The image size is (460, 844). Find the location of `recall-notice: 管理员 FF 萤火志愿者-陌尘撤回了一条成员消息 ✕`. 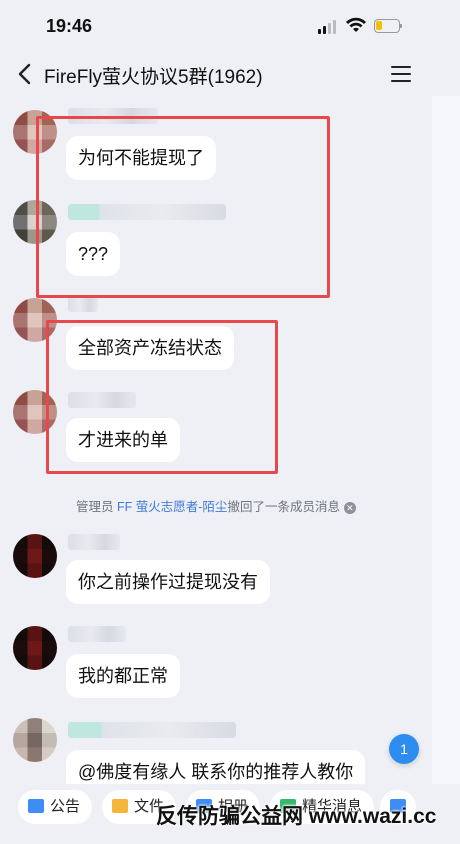

recall-notice: 管理员 FF 萤火志愿者-陌尘撤回了一条成员消息 ✕ is located at coordinates (216, 505).